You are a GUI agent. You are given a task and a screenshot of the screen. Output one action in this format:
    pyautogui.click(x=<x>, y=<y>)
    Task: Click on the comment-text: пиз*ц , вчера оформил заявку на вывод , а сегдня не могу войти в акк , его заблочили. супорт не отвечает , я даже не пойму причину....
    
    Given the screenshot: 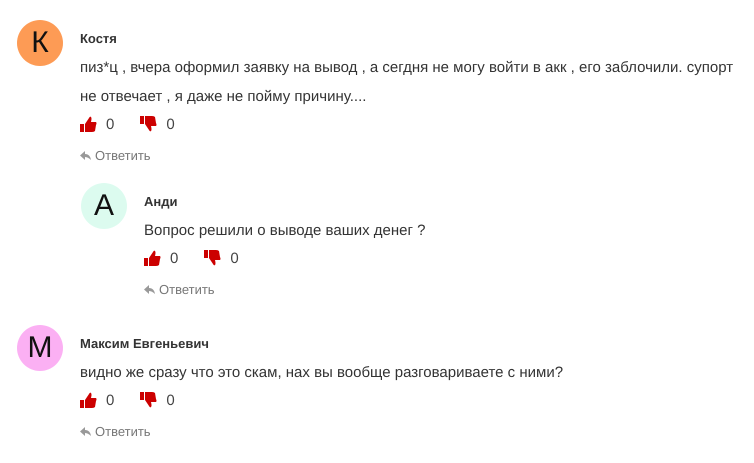 What is the action you would take?
    pyautogui.click(x=407, y=82)
    